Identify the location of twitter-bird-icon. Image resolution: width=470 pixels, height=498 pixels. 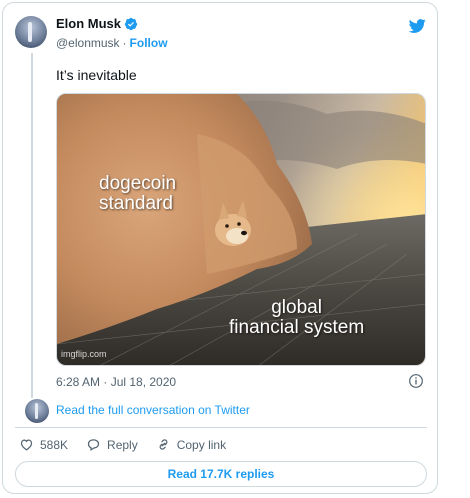
(417, 26).